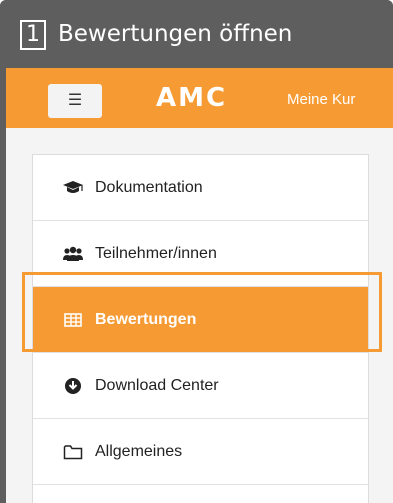 This screenshot has width=393, height=503. I want to click on sidebar-item-label: Bewertungen, so click(146, 319).